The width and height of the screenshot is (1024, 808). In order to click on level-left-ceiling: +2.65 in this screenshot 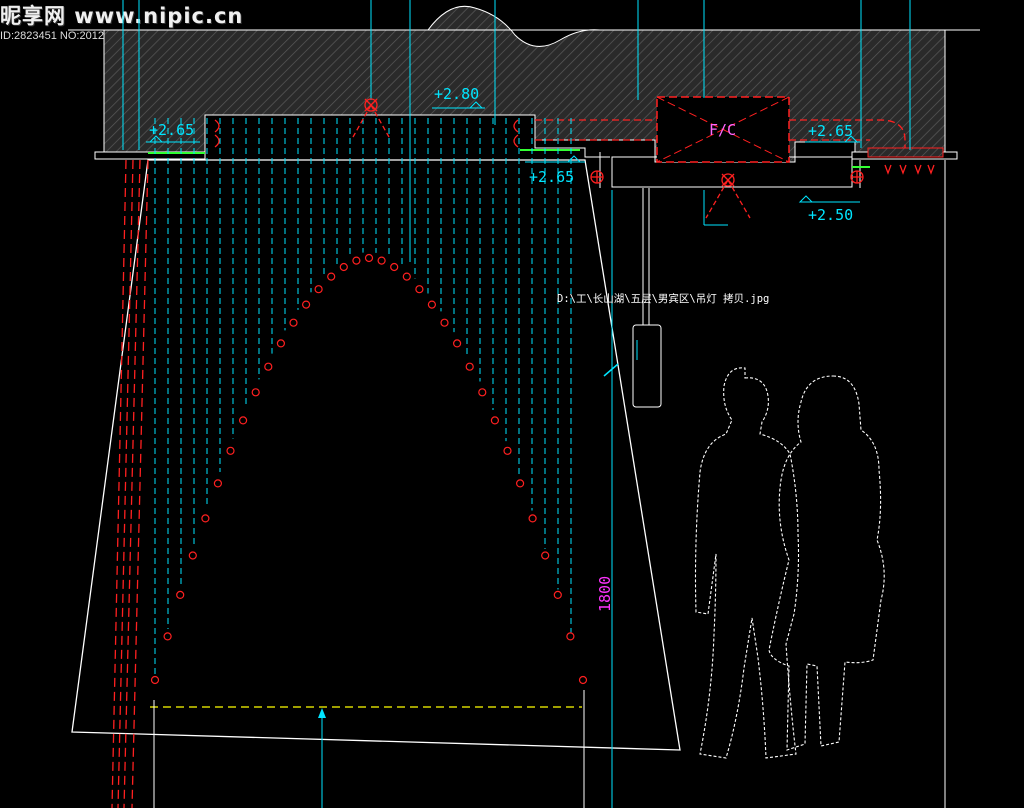, I will do `click(171, 130)`.